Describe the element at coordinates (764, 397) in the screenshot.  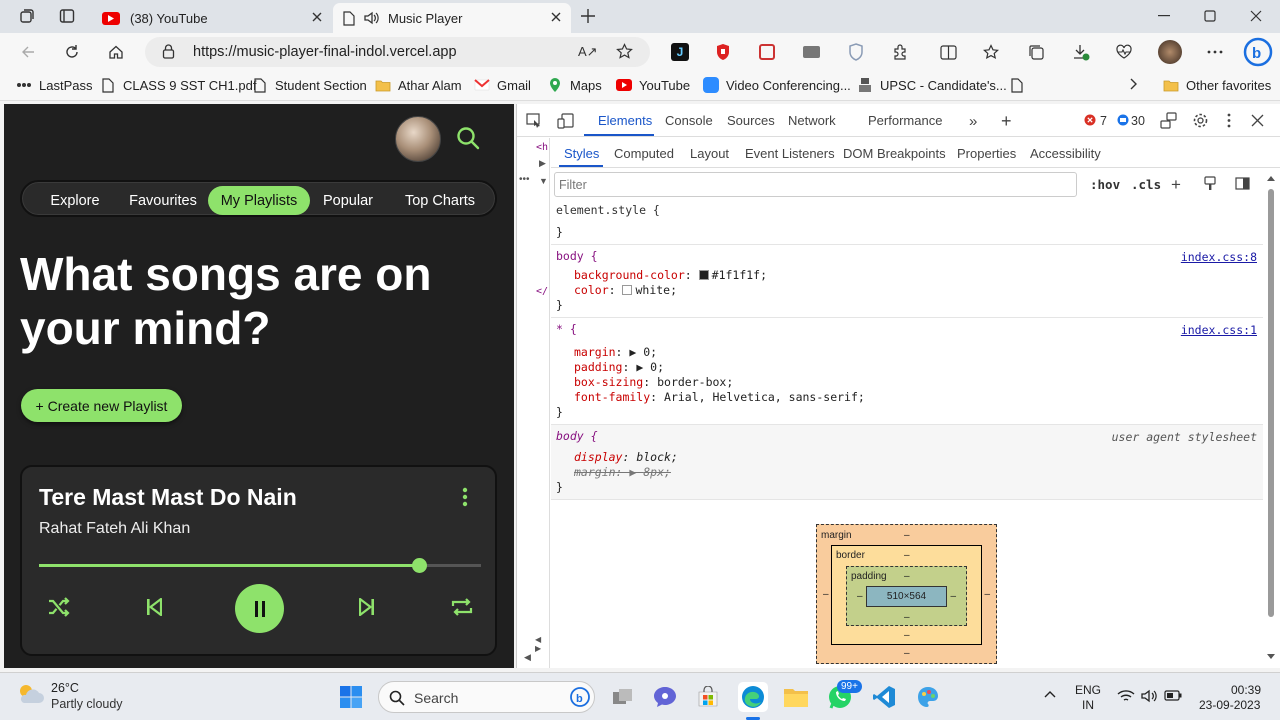
I see `css-value: Arial, Helvetica, sans-serif;` at that location.